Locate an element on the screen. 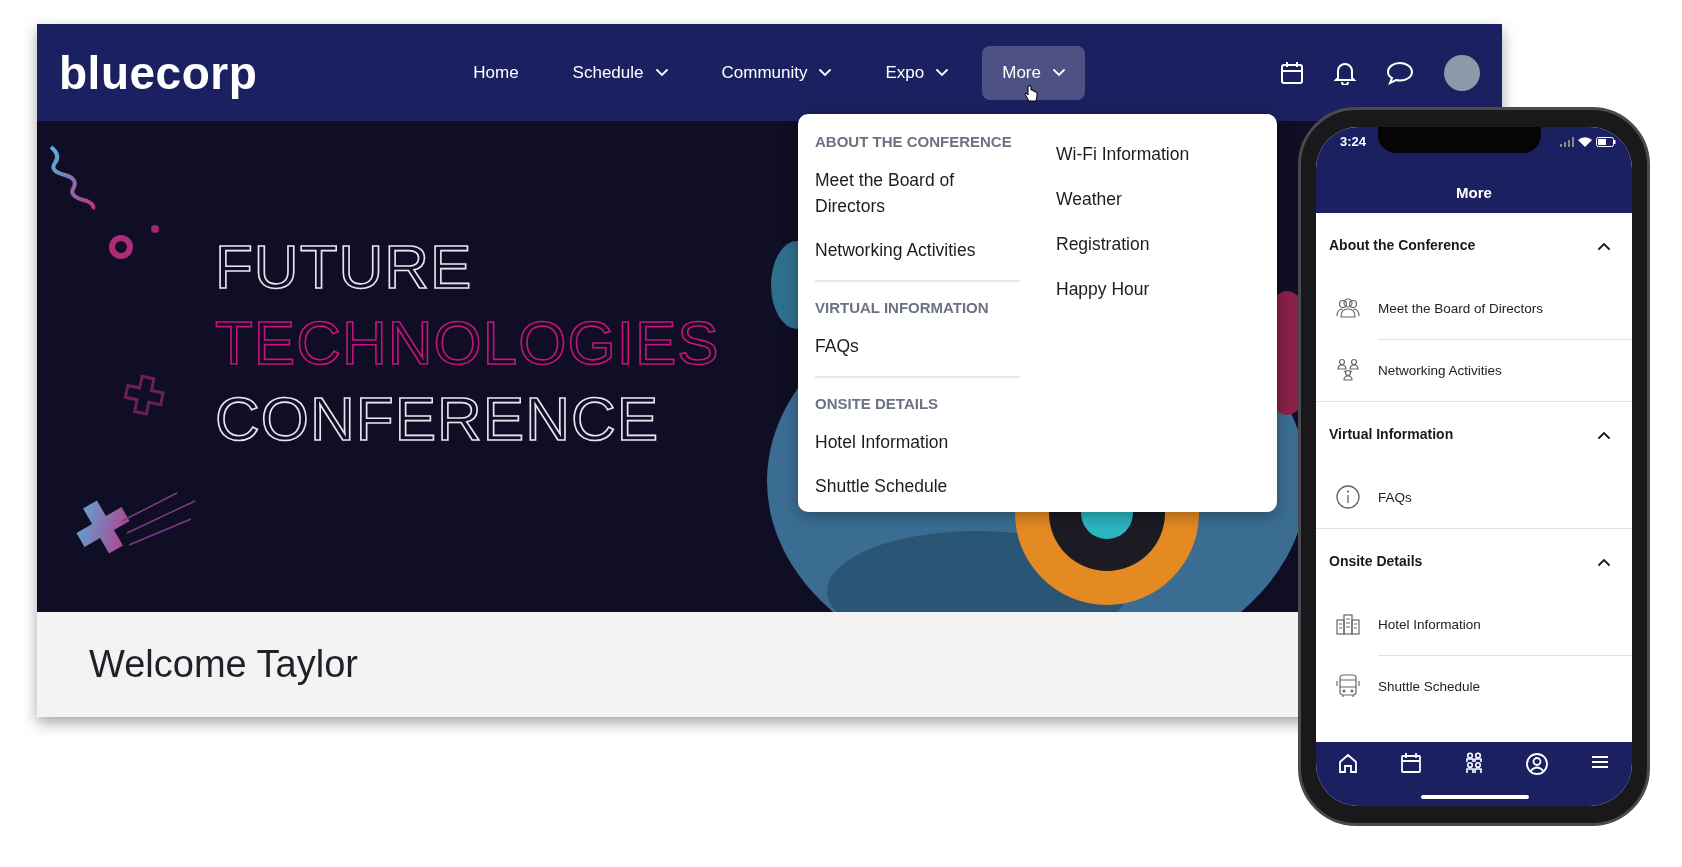 The width and height of the screenshot is (1682, 867). nav-link: Schedule is located at coordinates (620, 72).